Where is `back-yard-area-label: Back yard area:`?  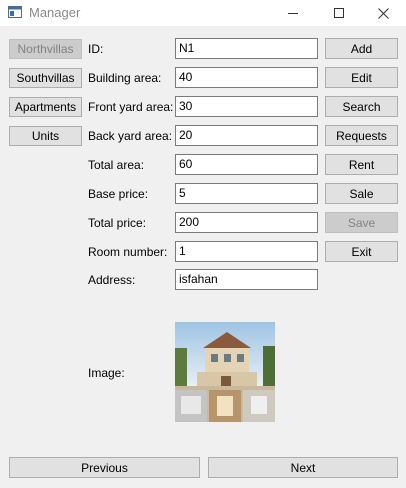 back-yard-area-label: Back yard area: is located at coordinates (130, 136).